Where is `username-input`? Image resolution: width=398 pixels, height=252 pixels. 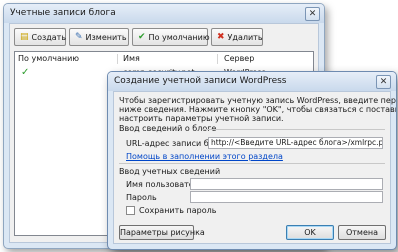
username-input is located at coordinates (286, 184).